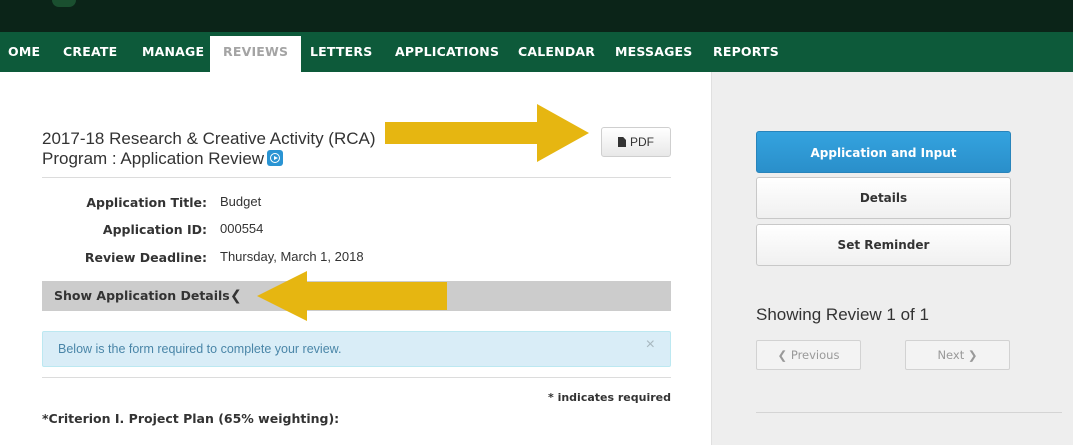 The height and width of the screenshot is (445, 1073). I want to click on previous-button-label: Previous, so click(815, 355).